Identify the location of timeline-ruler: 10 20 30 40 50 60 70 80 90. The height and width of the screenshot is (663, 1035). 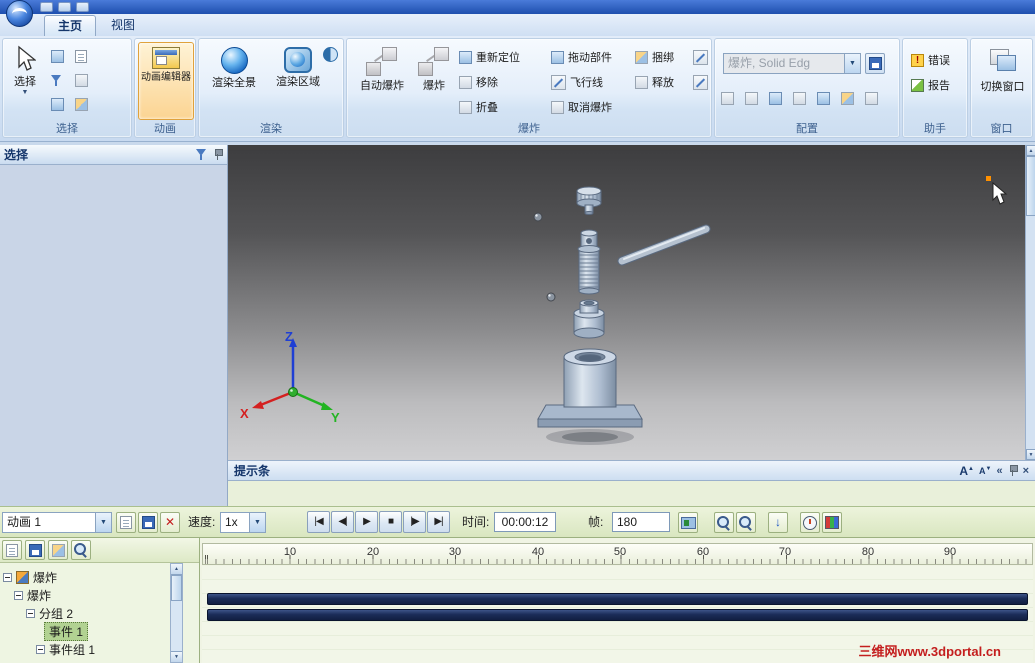
(617, 554).